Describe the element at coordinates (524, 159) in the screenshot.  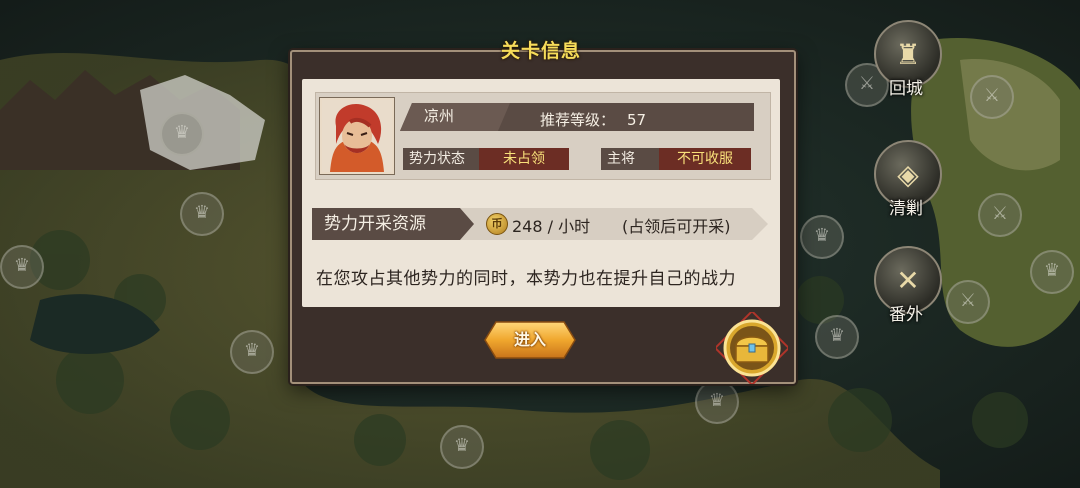
I see `status-value: 未占领` at that location.